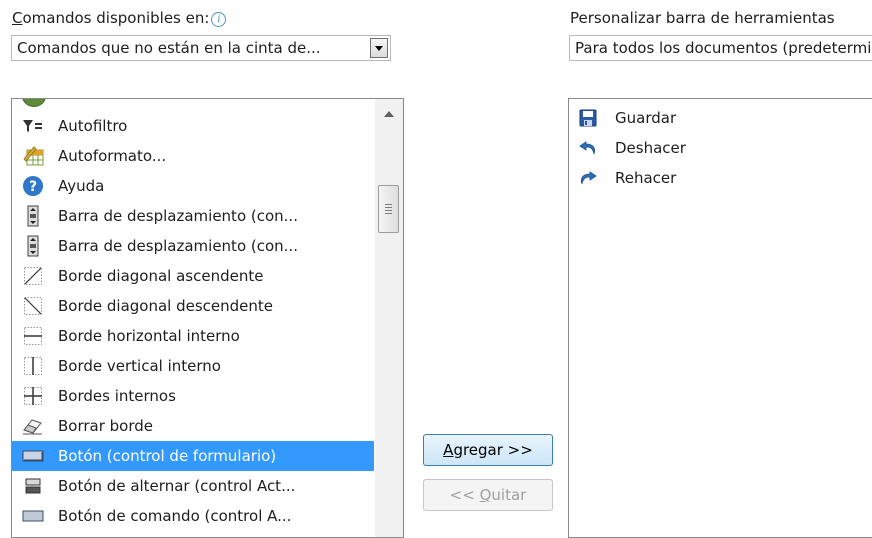  What do you see at coordinates (646, 118) in the screenshot?
I see `toolbar-list-item-label: Guardar` at bounding box center [646, 118].